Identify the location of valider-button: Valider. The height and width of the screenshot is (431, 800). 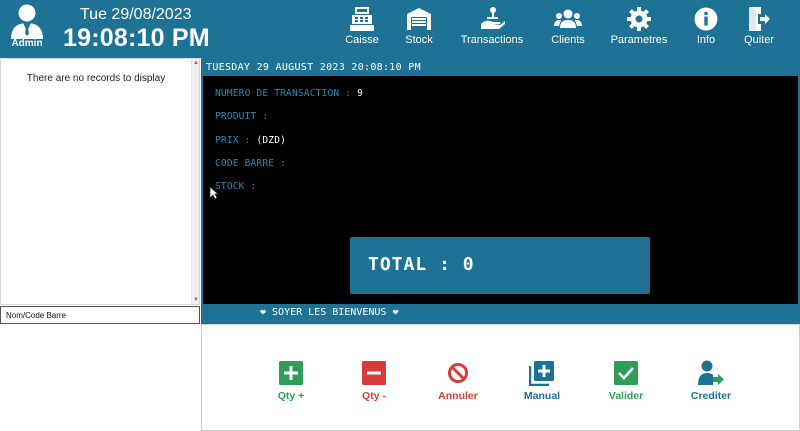
(626, 380).